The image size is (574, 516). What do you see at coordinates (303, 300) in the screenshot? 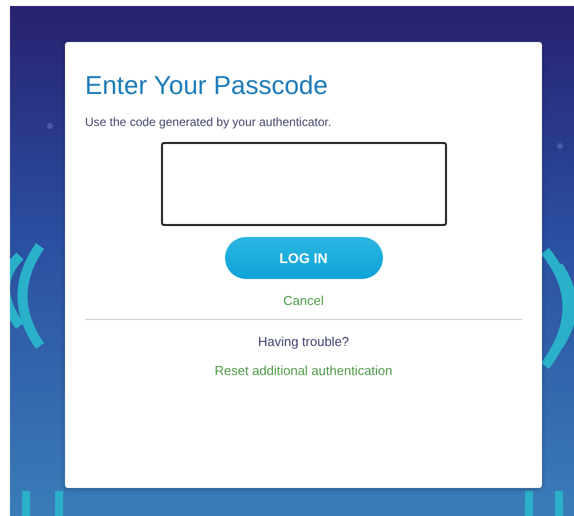
I see `cancel-link: Cancel` at bounding box center [303, 300].